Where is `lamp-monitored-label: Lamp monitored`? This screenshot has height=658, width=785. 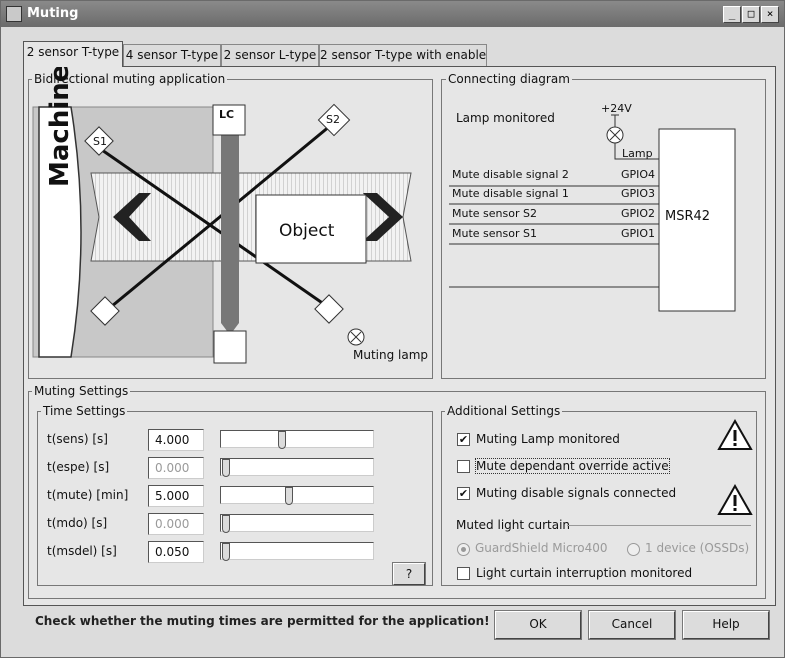 lamp-monitored-label: Lamp monitored is located at coordinates (505, 118).